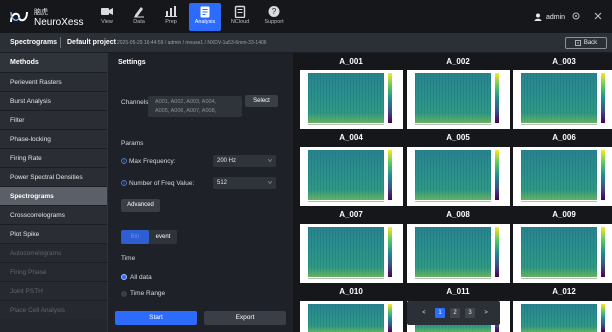 This screenshot has width=612, height=332. I want to click on select-channels-button: Select, so click(261, 101).